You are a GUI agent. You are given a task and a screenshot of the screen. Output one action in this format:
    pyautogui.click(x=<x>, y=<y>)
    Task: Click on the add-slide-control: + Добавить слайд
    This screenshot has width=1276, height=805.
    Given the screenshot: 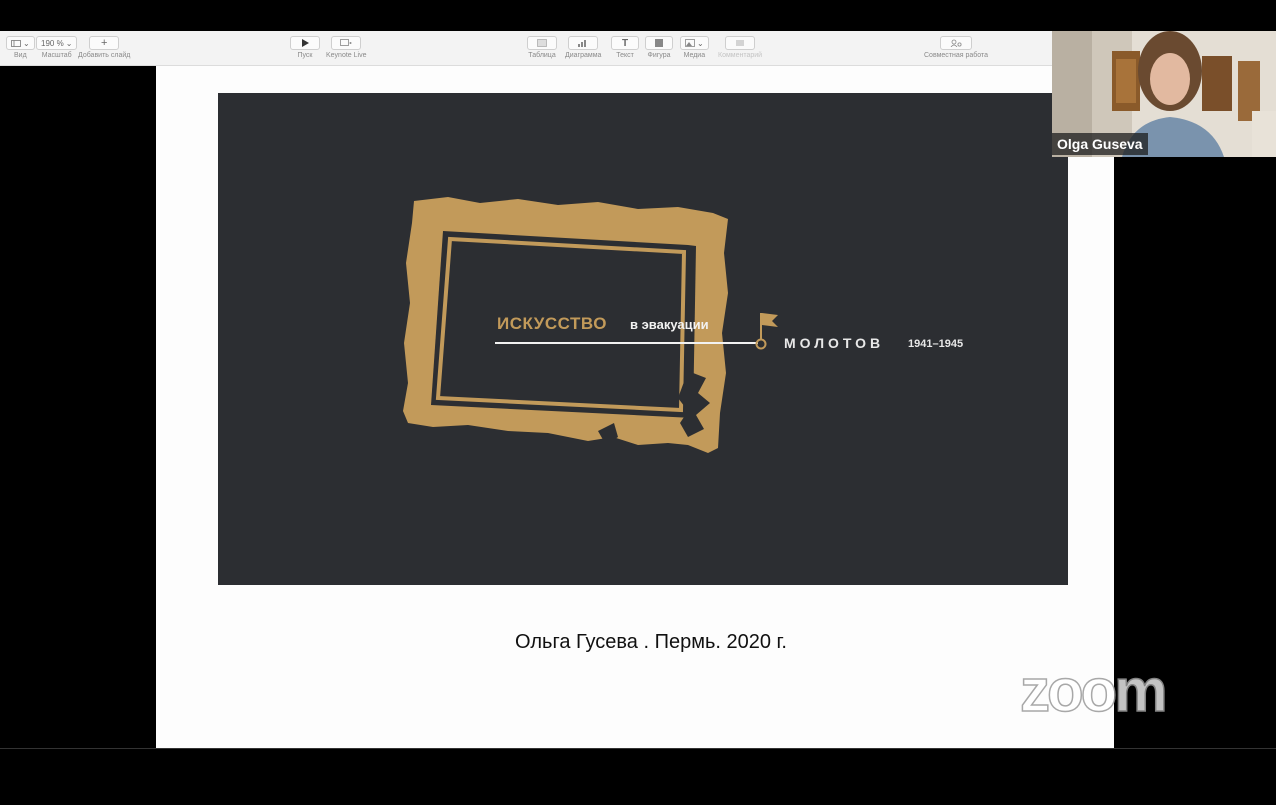 What is the action you would take?
    pyautogui.click(x=104, y=47)
    